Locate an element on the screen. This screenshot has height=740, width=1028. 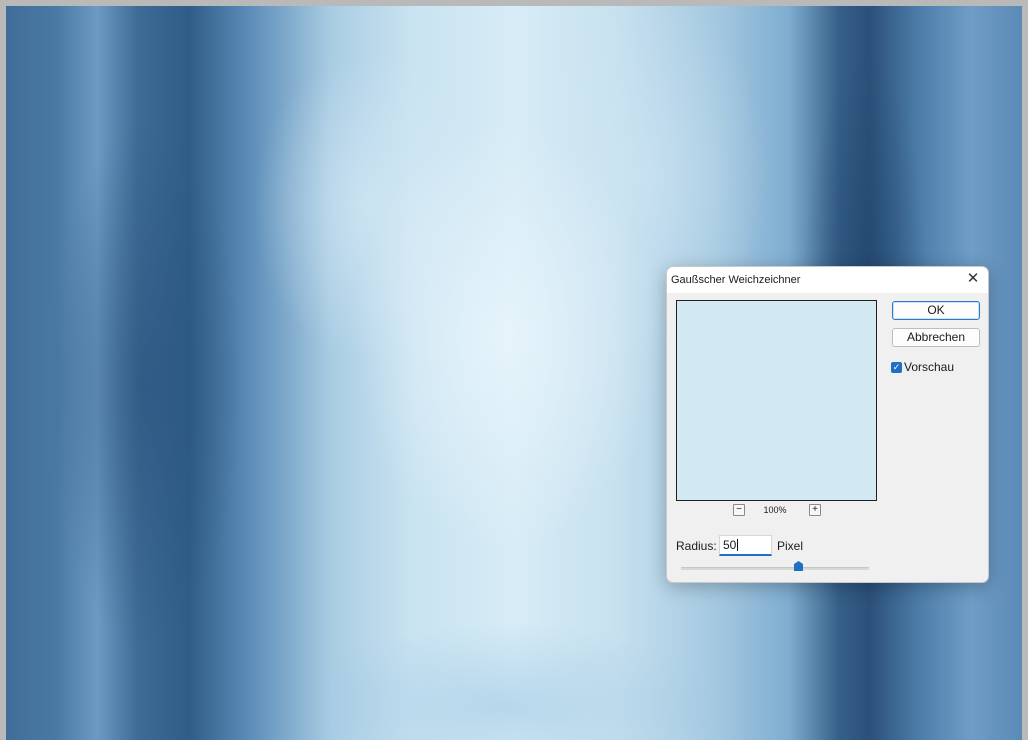
cancel-button: Abbrechen is located at coordinates (936, 337).